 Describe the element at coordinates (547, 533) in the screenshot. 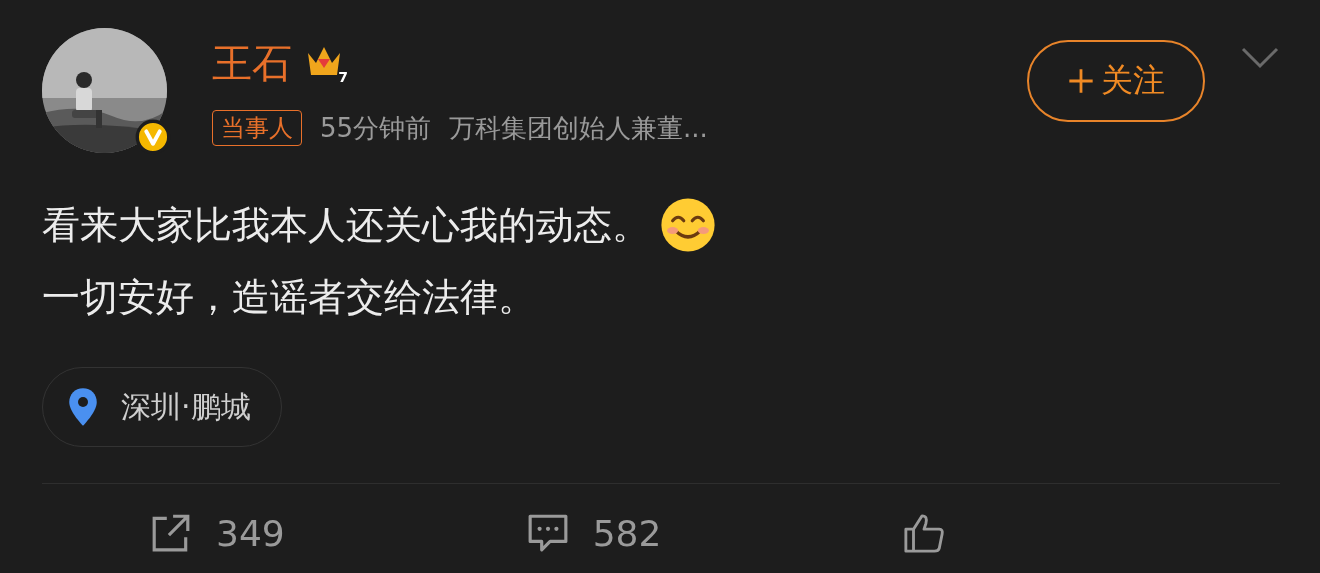

I see `comment-icon` at that location.